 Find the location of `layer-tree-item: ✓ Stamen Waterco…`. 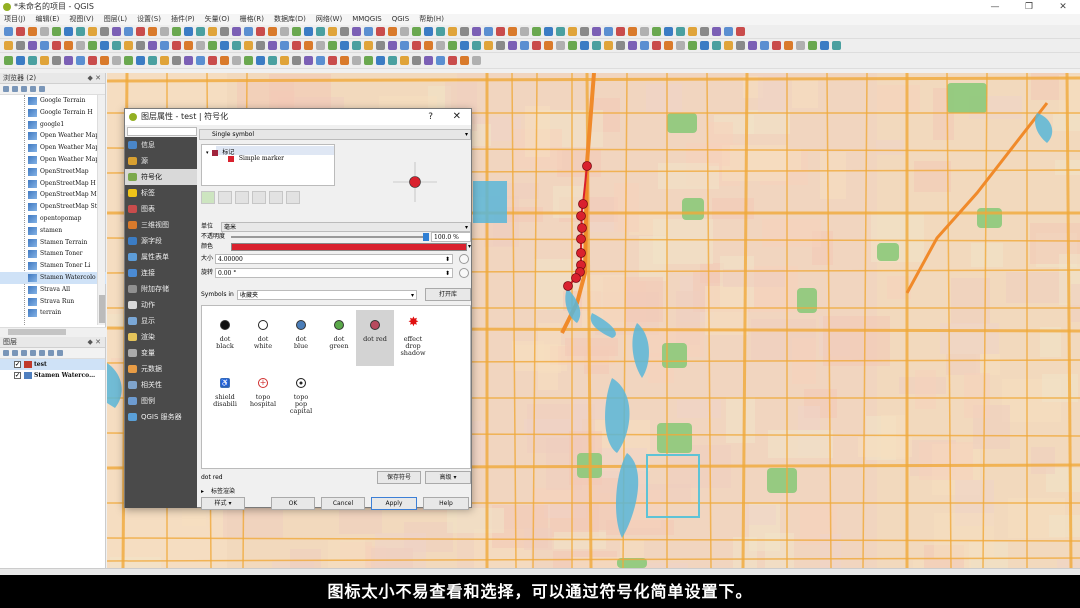

layer-tree-item: ✓ Stamen Waterco… is located at coordinates (52, 375).